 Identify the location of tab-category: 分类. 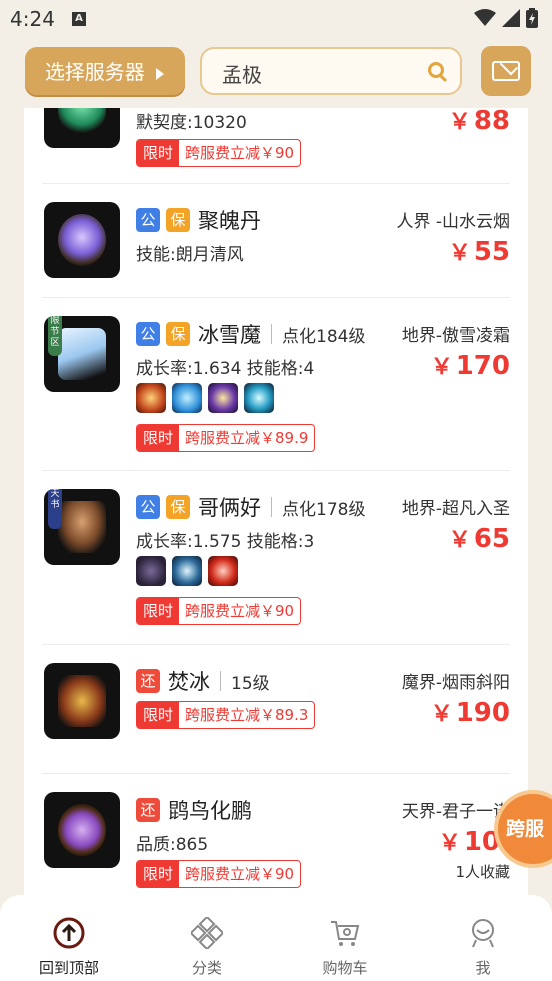
(207, 938).